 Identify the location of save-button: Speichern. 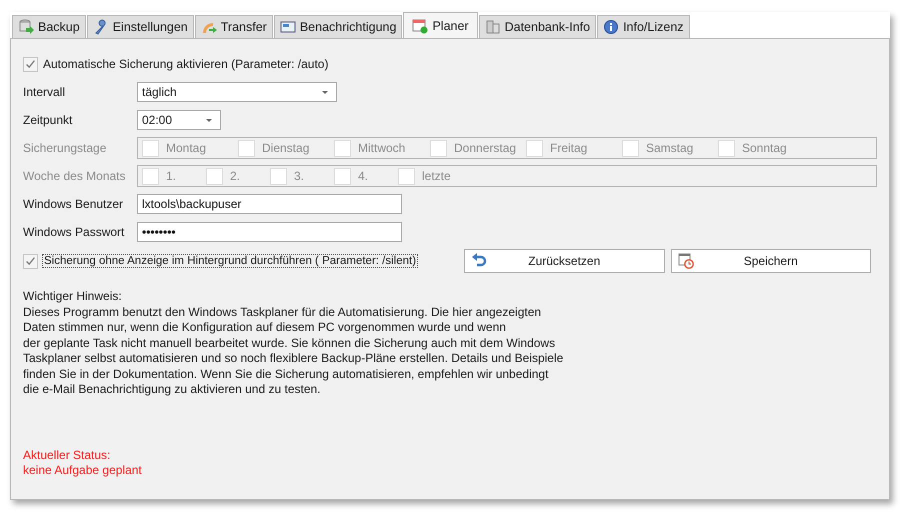
(770, 261).